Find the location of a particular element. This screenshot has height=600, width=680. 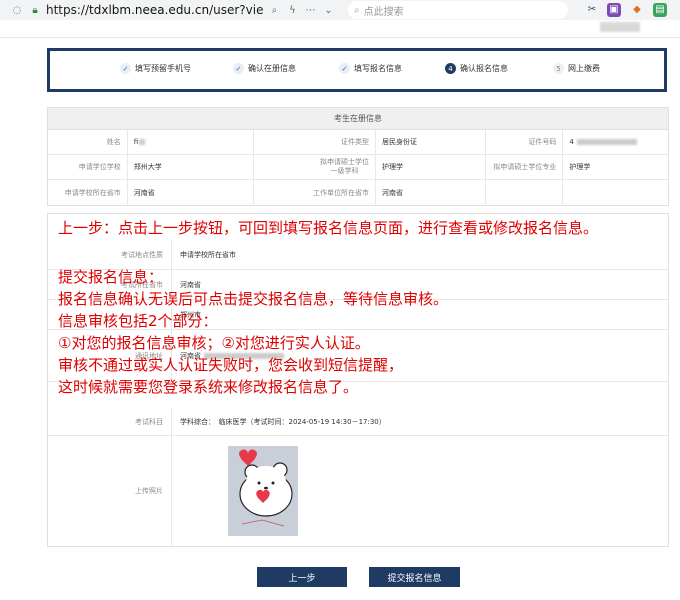

prev-step-button: 上一步 is located at coordinates (302, 577).